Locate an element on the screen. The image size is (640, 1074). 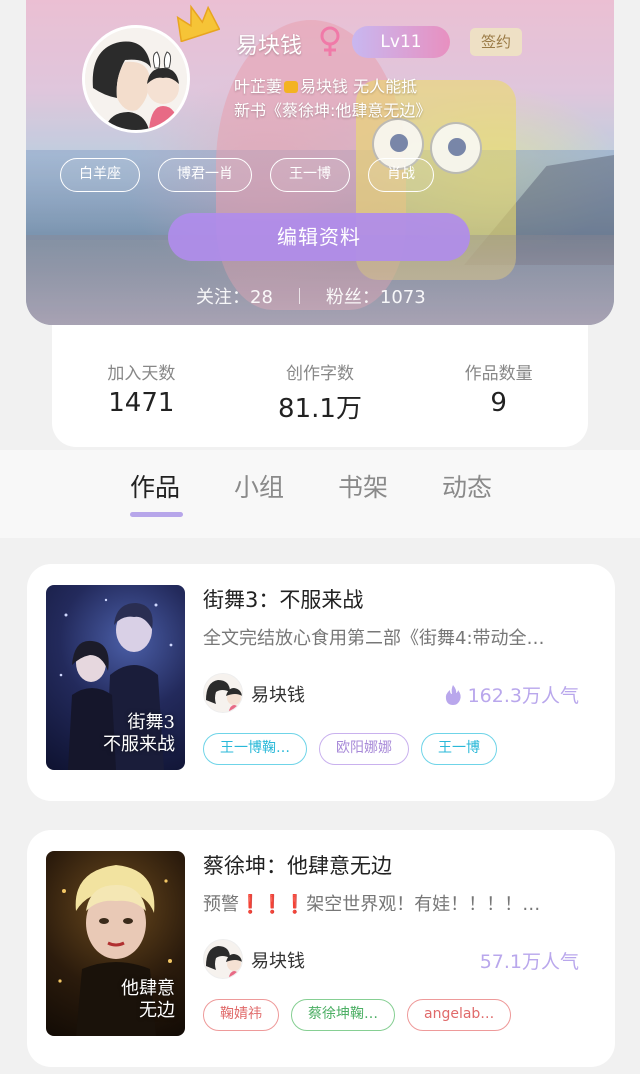
popularity: 162.3万人气 is located at coordinates (511, 694).